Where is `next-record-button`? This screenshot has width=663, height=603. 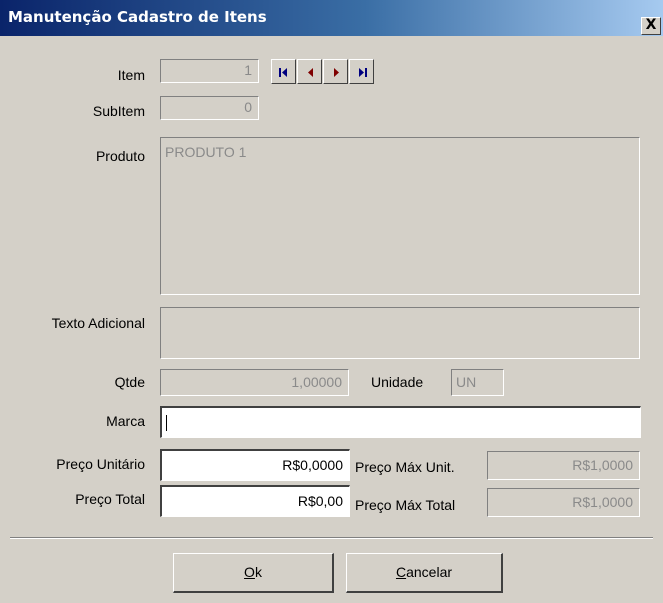
next-record-button is located at coordinates (335, 71).